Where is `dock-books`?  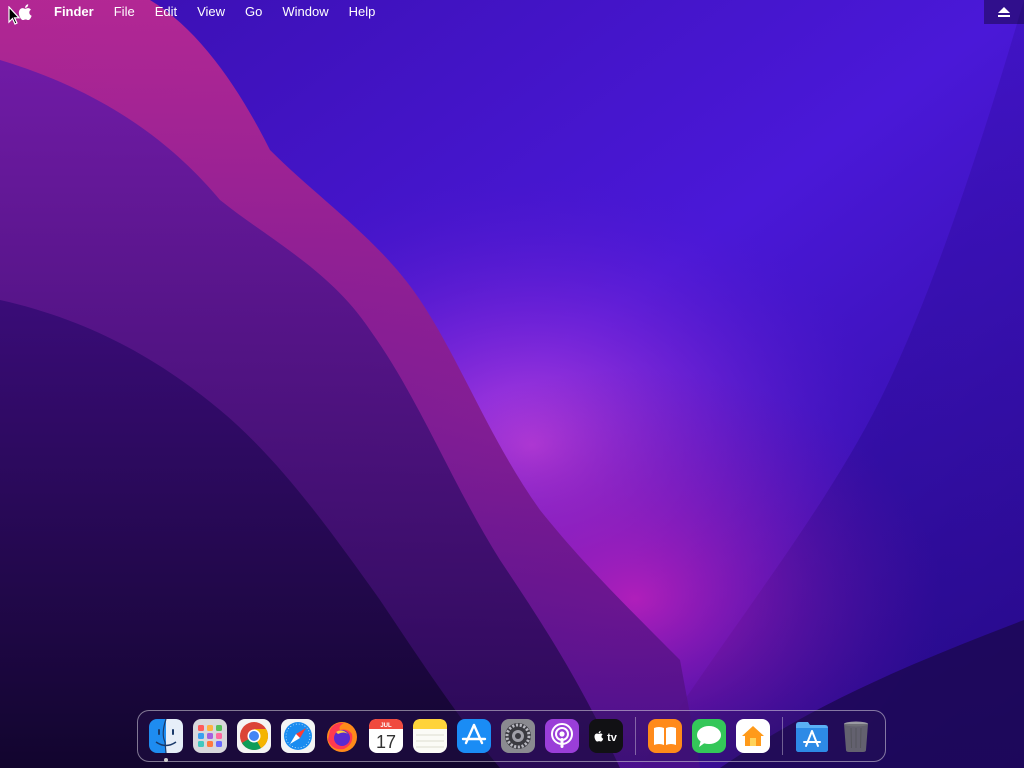
dock-books is located at coordinates (665, 736).